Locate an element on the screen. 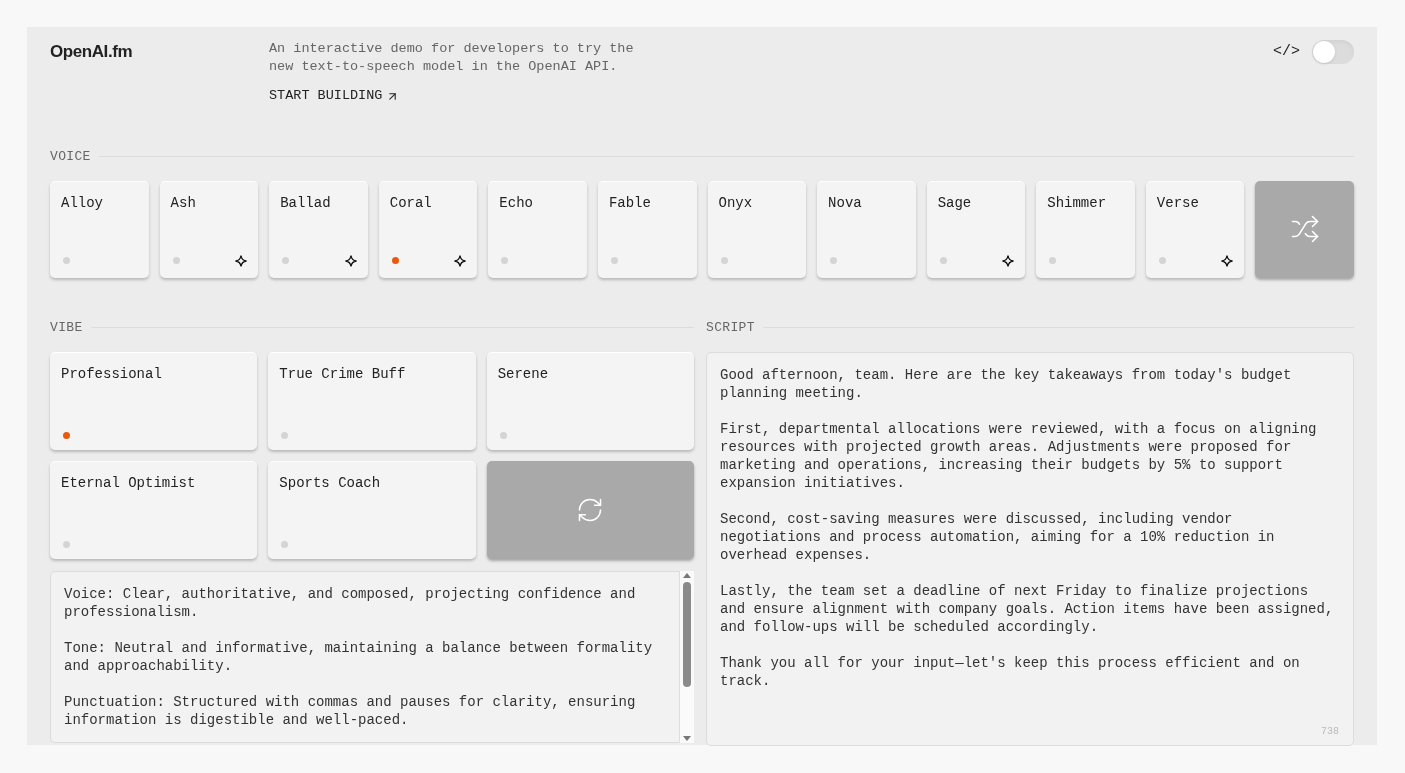  logo: OpenAI.fm is located at coordinates (92, 52).